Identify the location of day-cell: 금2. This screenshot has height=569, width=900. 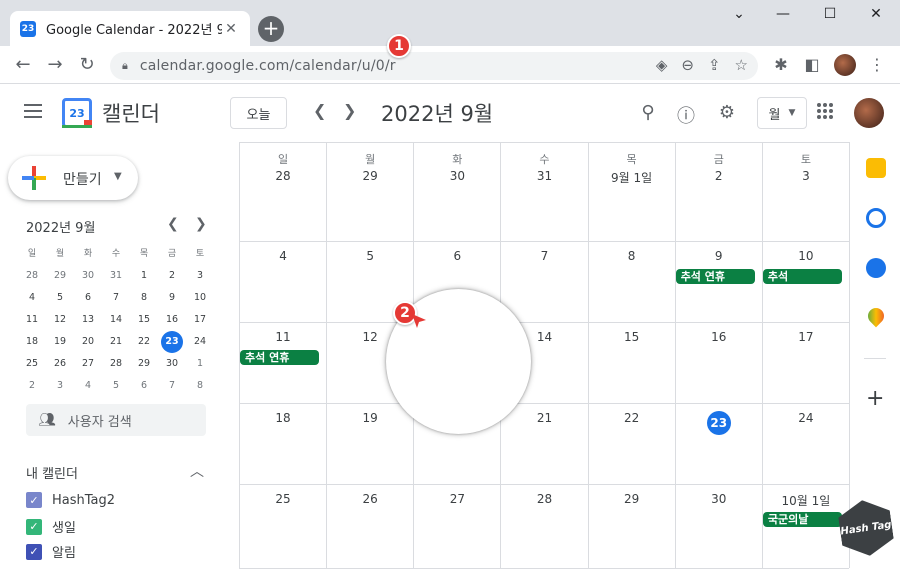
(718, 192).